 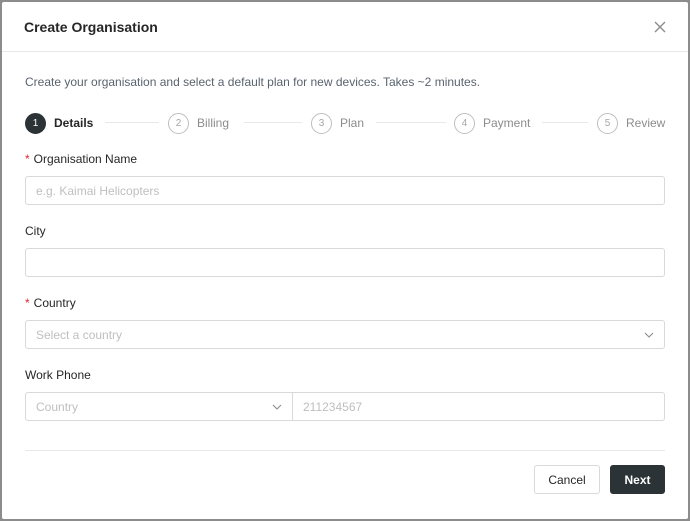 What do you see at coordinates (58, 375) in the screenshot?
I see `work-phone-label: Work Phone` at bounding box center [58, 375].